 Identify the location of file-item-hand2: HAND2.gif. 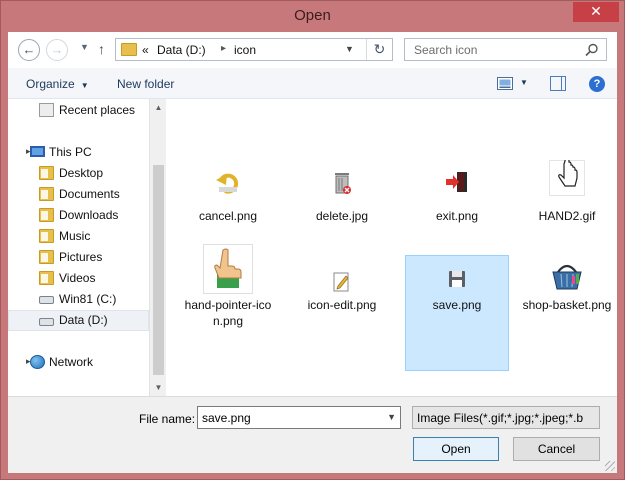
(567, 195).